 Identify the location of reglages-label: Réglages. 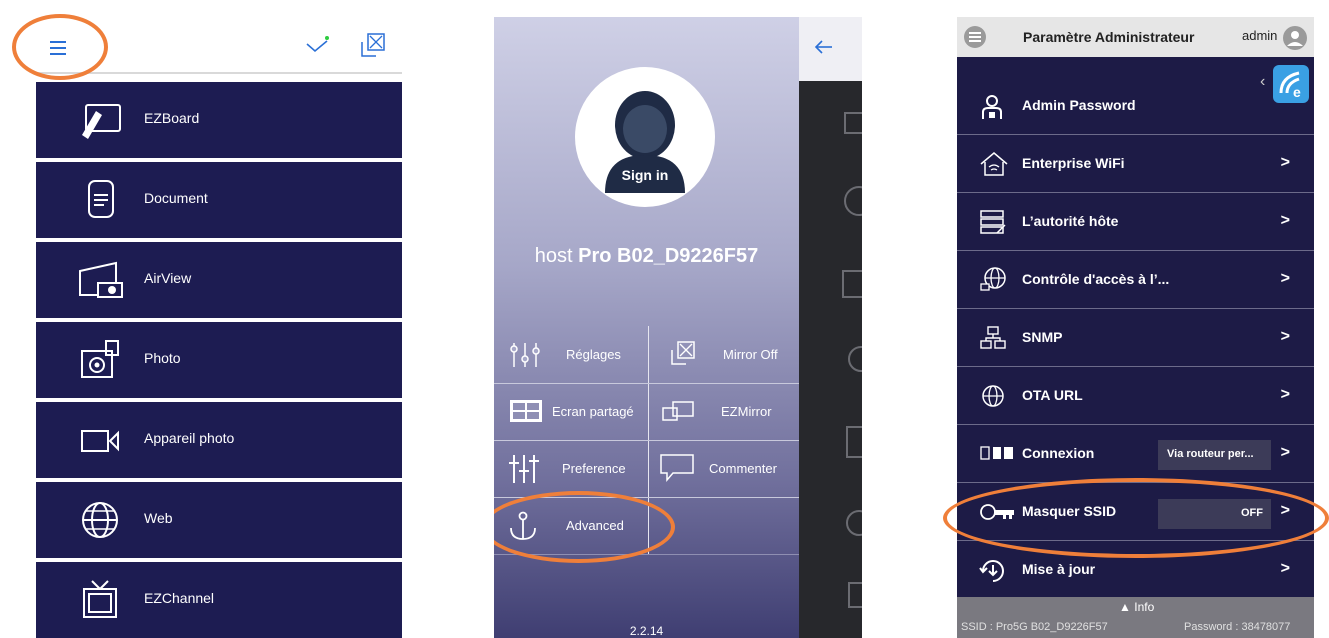
(593, 354).